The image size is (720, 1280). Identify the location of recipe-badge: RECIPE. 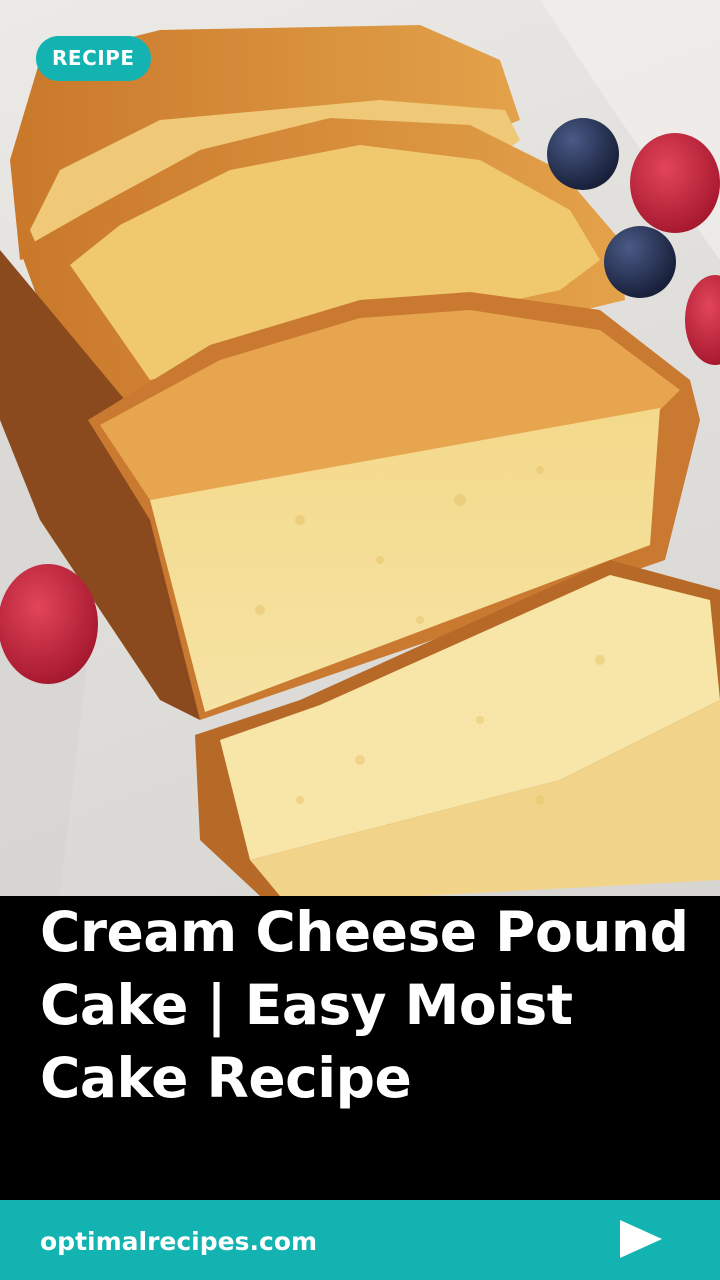
(93, 58).